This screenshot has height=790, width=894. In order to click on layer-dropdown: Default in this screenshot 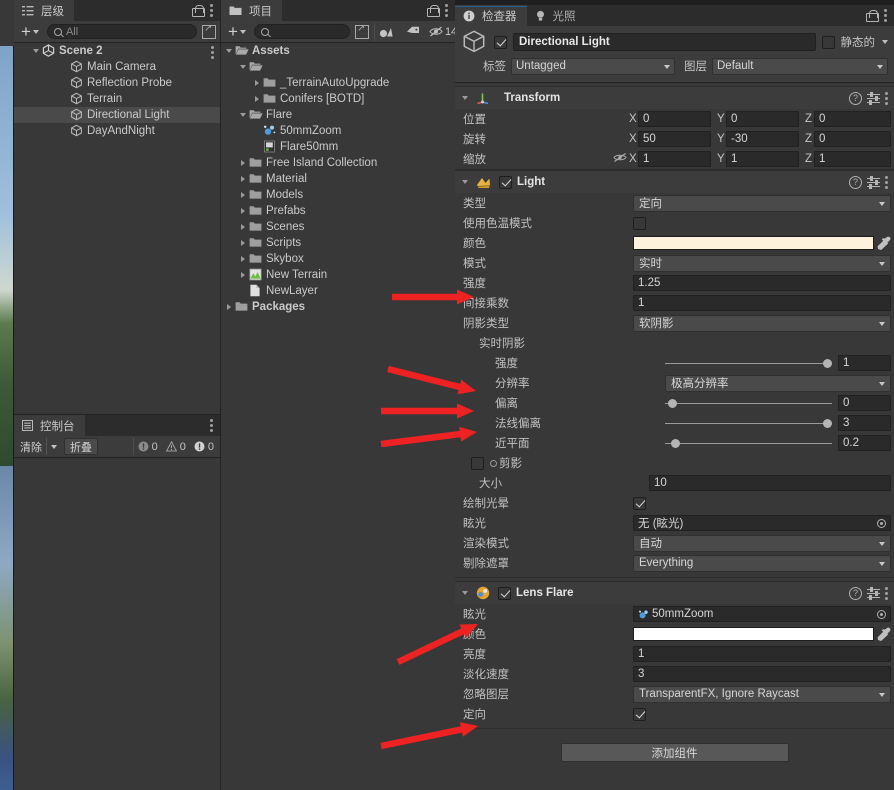, I will do `click(800, 66)`.